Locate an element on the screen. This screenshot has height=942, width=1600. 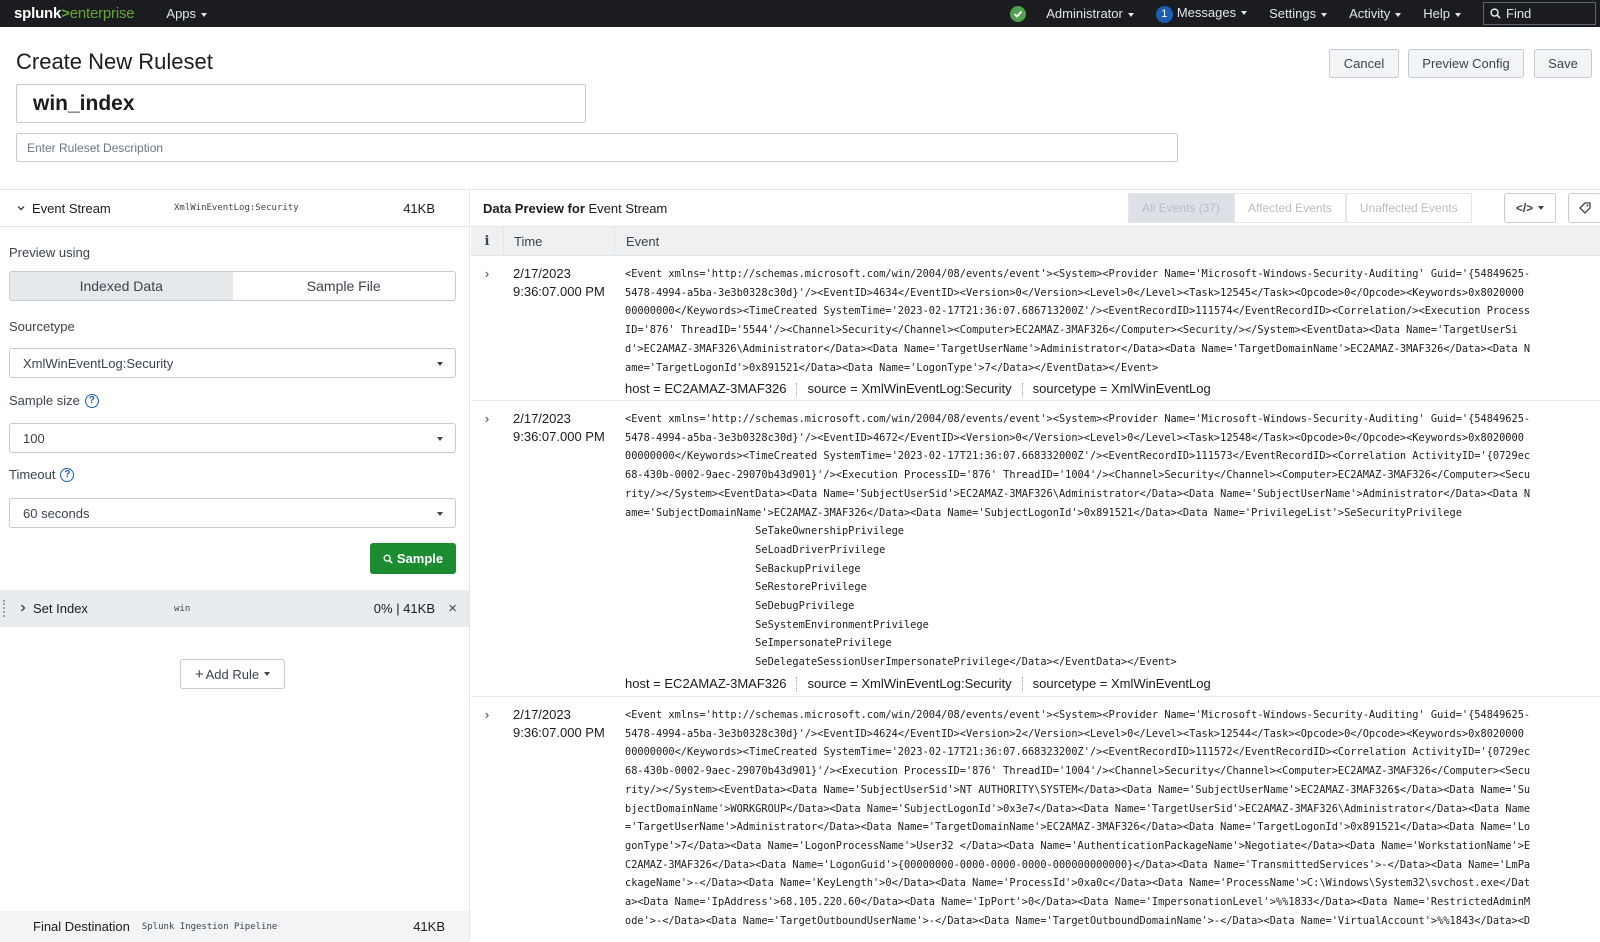
timeout-select: 60 seconds is located at coordinates (232, 513).